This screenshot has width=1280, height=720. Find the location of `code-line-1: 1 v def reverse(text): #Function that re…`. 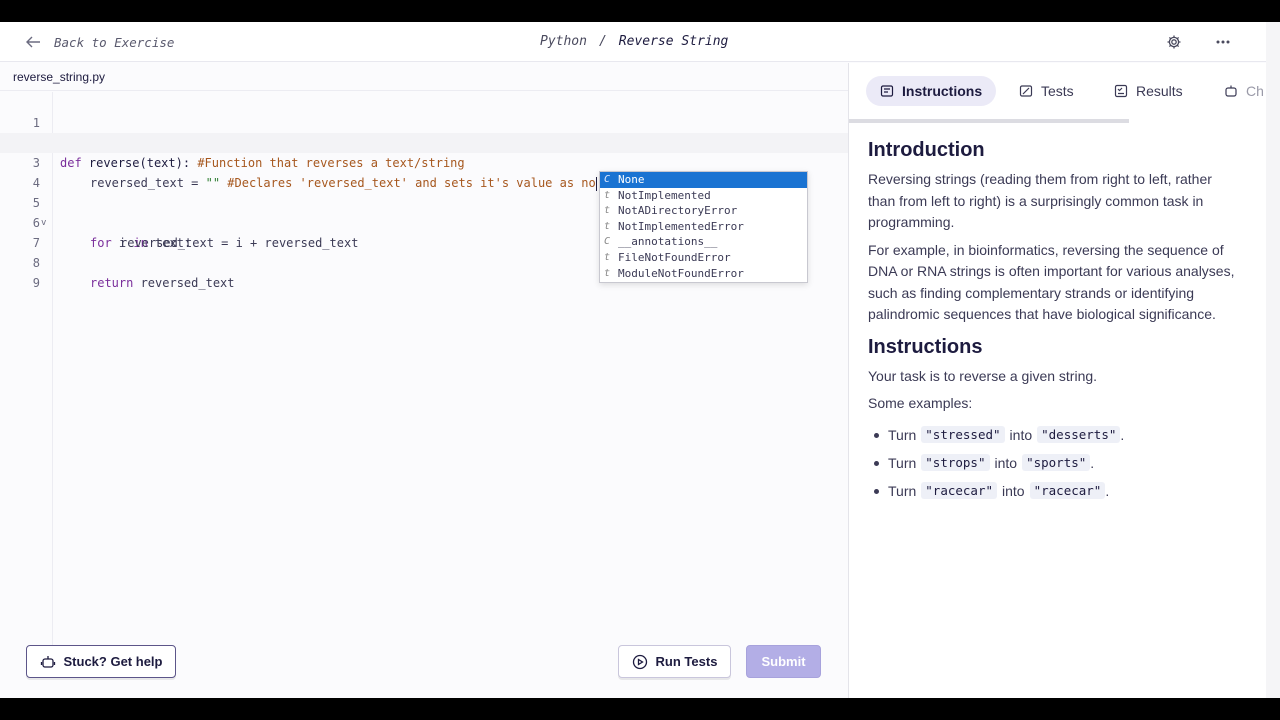

code-line-1: 1 v def reverse(text): #Function that re… is located at coordinates (424, 131).